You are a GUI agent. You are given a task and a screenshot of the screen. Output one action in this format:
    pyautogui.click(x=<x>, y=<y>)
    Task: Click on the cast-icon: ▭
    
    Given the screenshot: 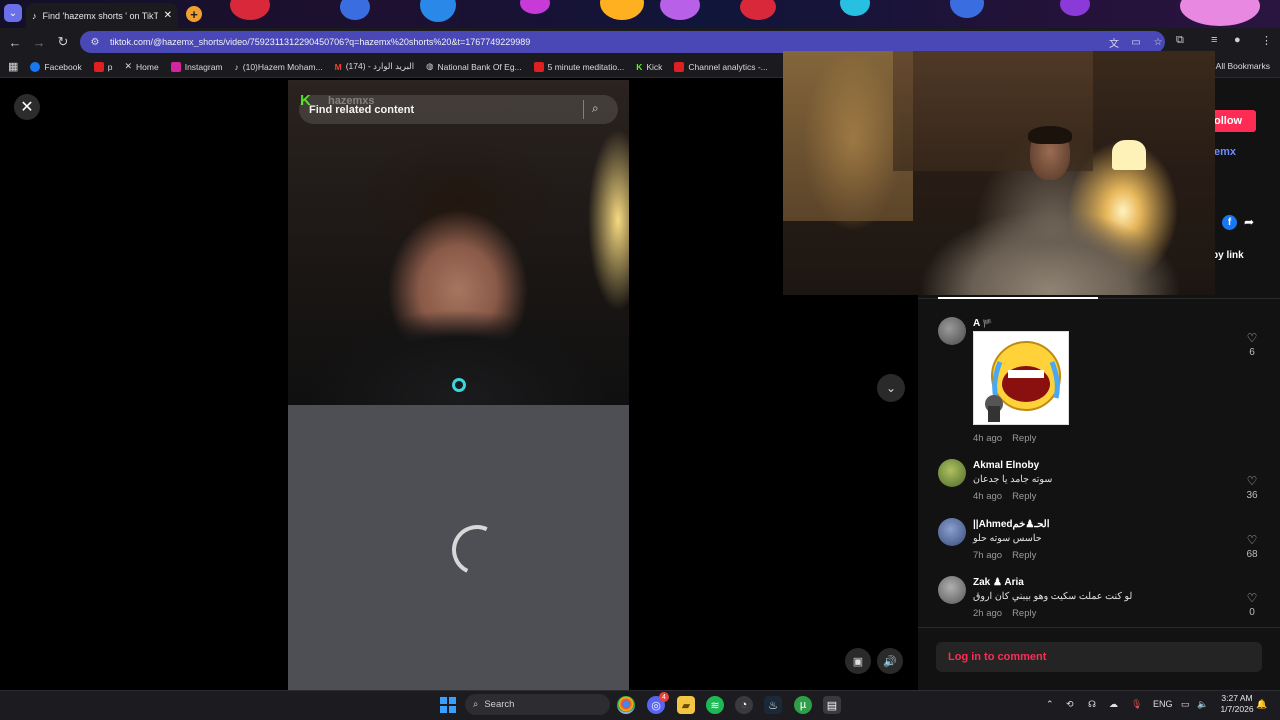 What is the action you would take?
    pyautogui.click(x=1136, y=42)
    